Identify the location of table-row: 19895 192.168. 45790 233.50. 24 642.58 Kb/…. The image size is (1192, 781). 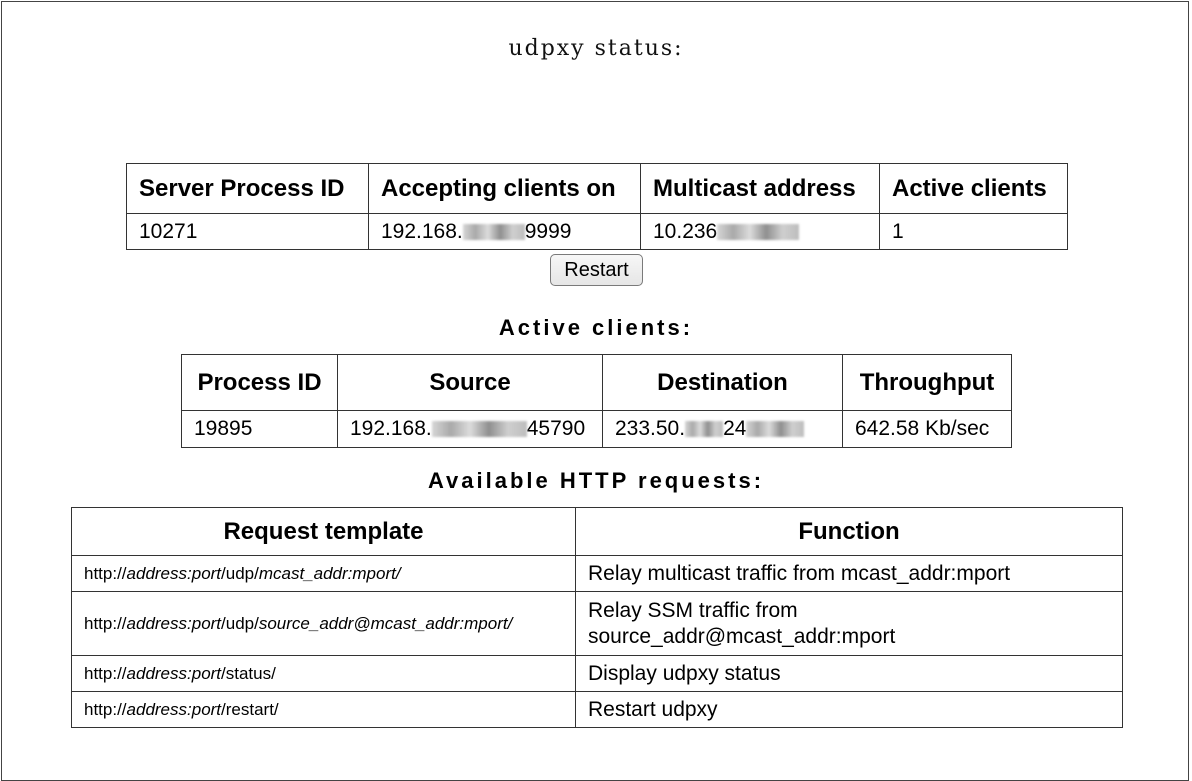
(596, 429).